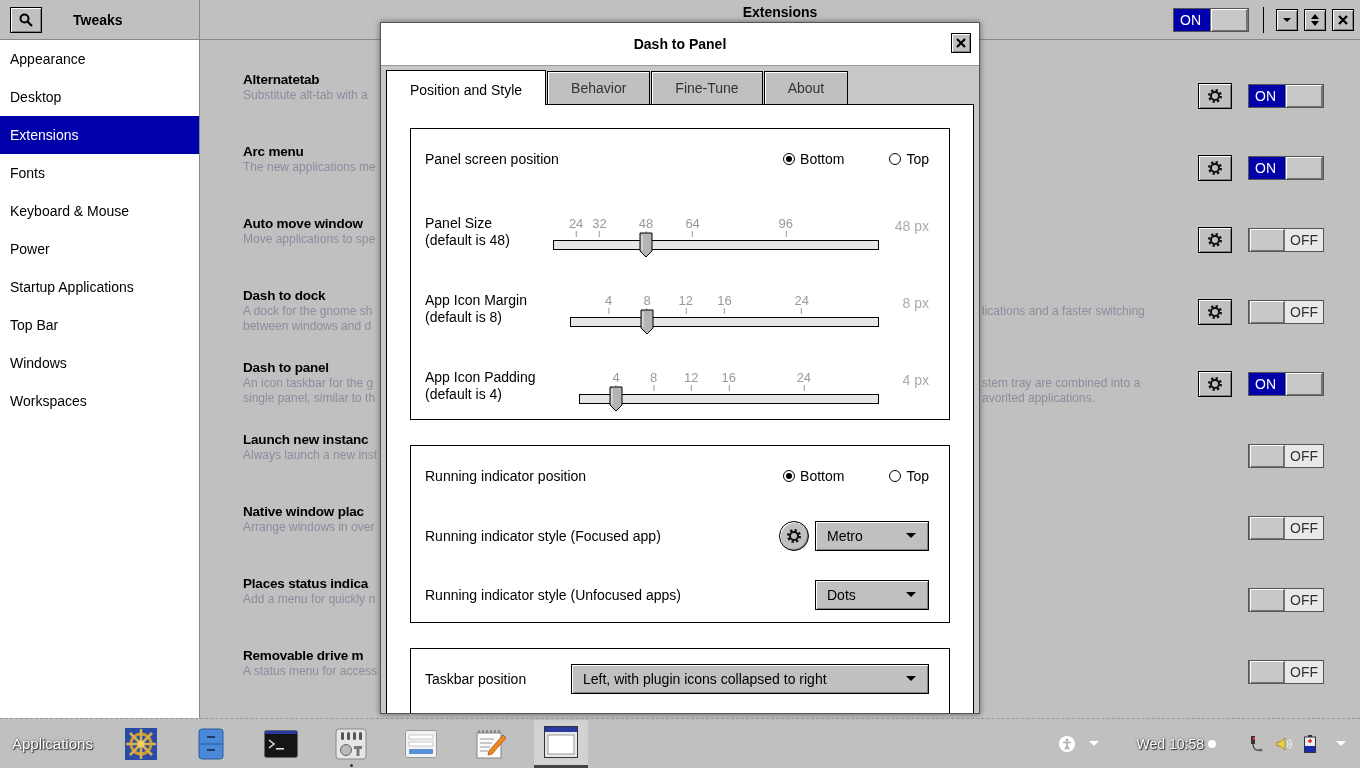 The height and width of the screenshot is (768, 1360). What do you see at coordinates (99, 363) in the screenshot?
I see `sidebar-item: Windows` at bounding box center [99, 363].